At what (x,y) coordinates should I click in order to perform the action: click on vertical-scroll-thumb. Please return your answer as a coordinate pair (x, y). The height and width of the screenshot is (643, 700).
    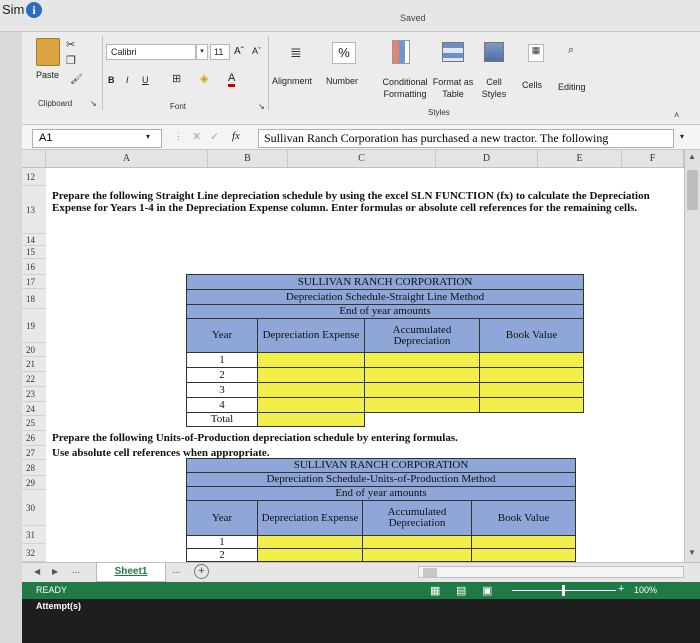
    Looking at the image, I should click on (692, 190).